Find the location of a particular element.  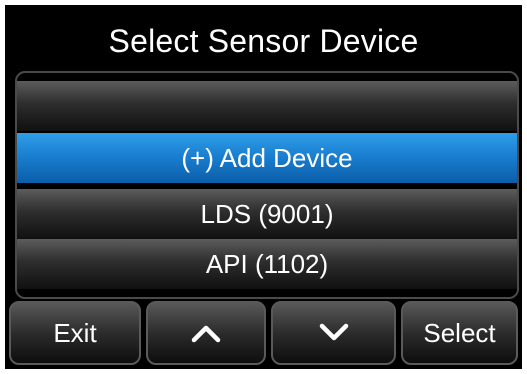

exit-button-label: Exit is located at coordinates (75, 332).